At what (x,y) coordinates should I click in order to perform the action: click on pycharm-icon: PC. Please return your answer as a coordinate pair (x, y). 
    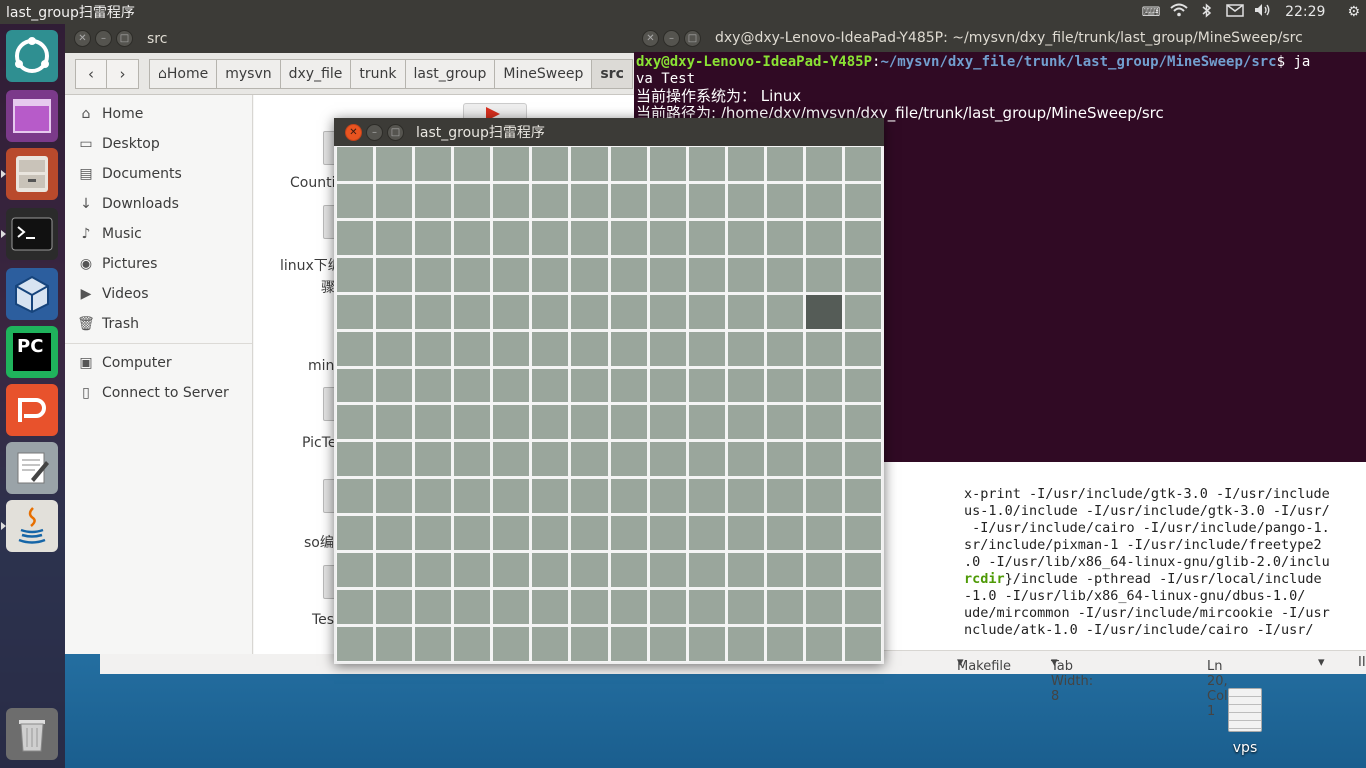
    Looking at the image, I should click on (32, 352).